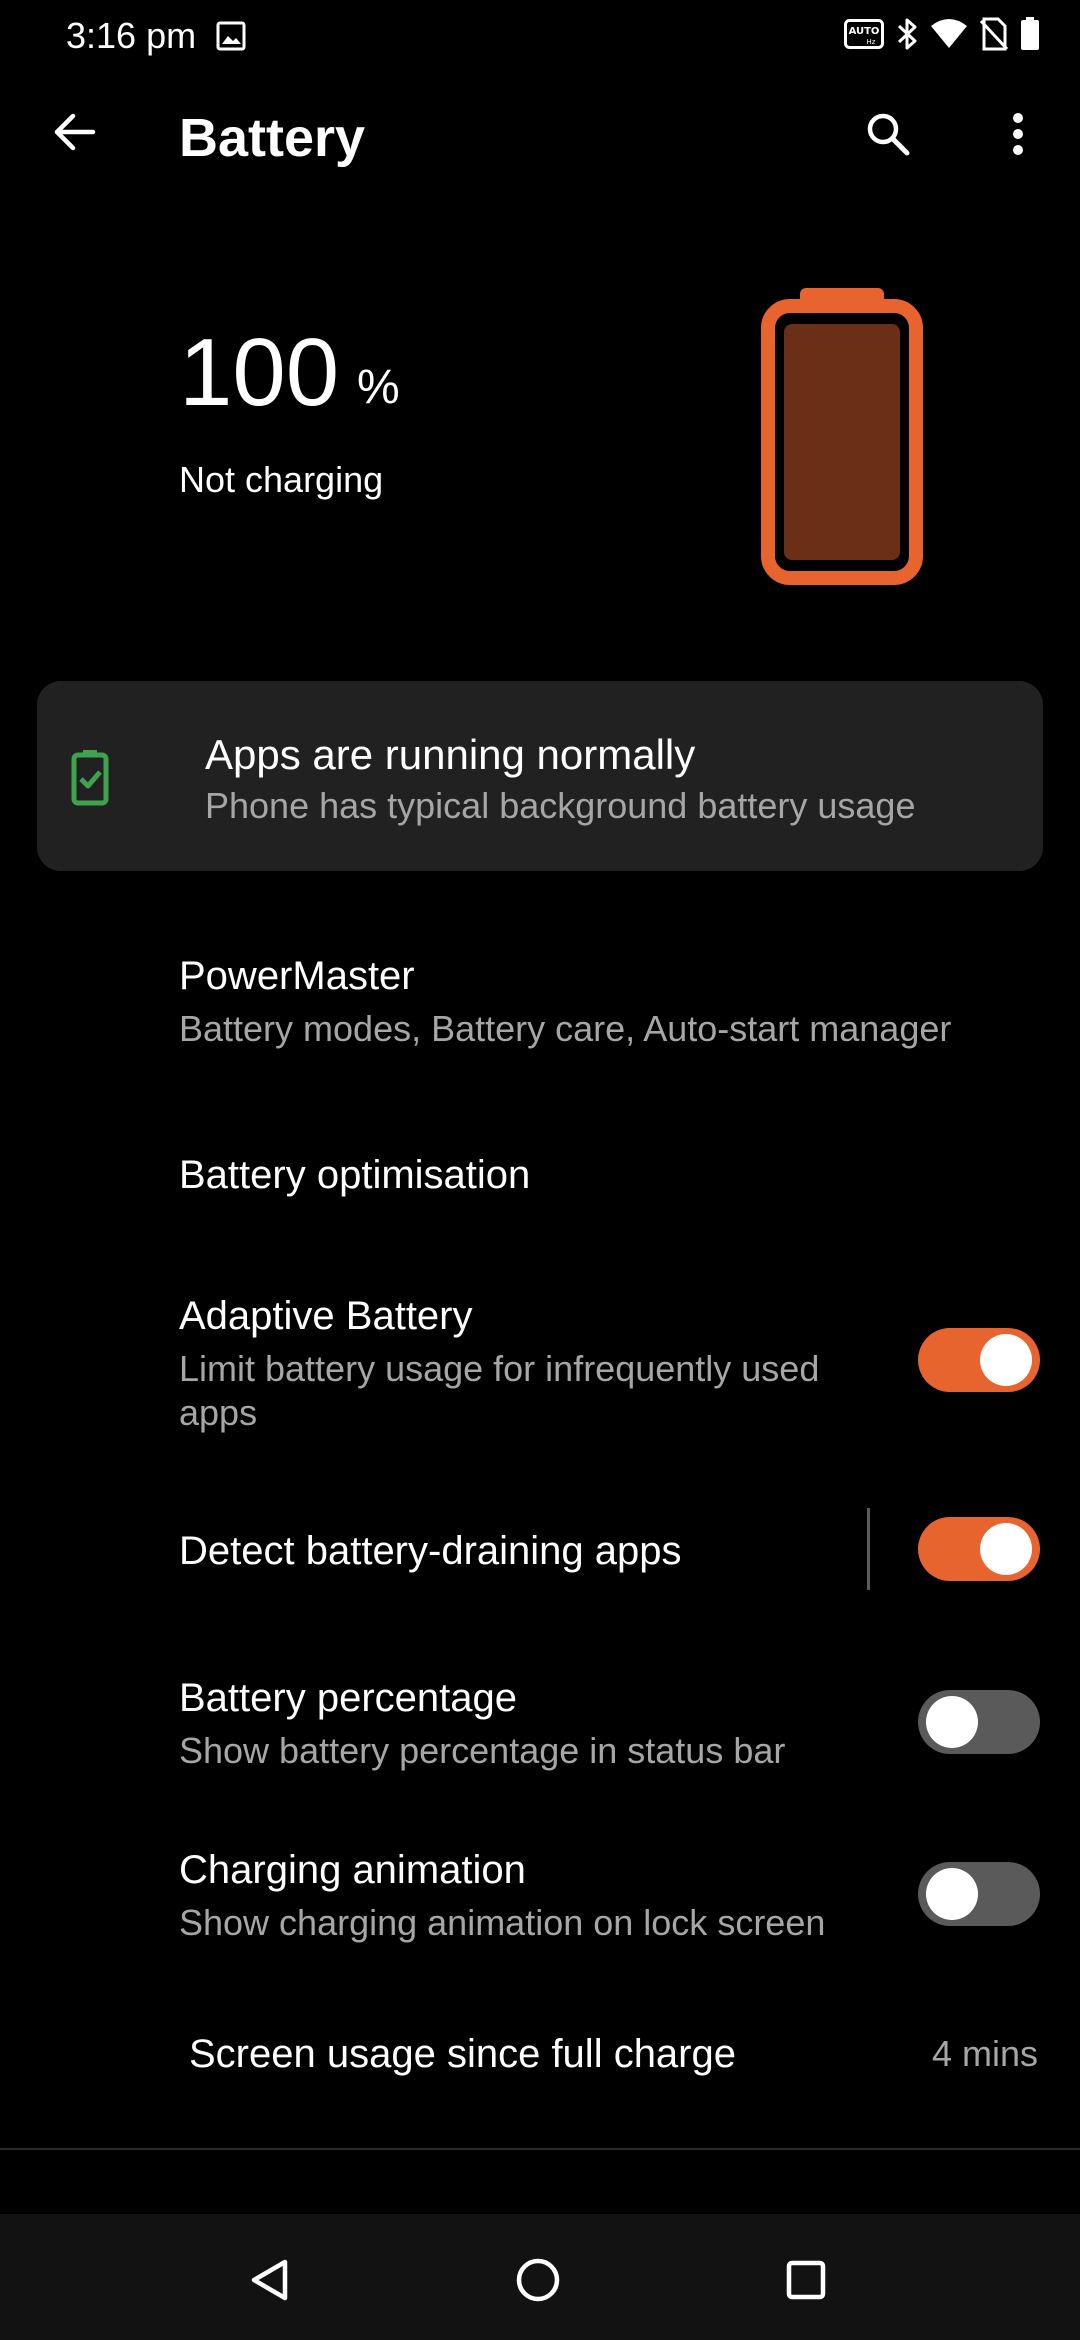 Image resolution: width=1080 pixels, height=2340 pixels. Describe the element at coordinates (979, 1894) in the screenshot. I see `charging-animation-switch` at that location.